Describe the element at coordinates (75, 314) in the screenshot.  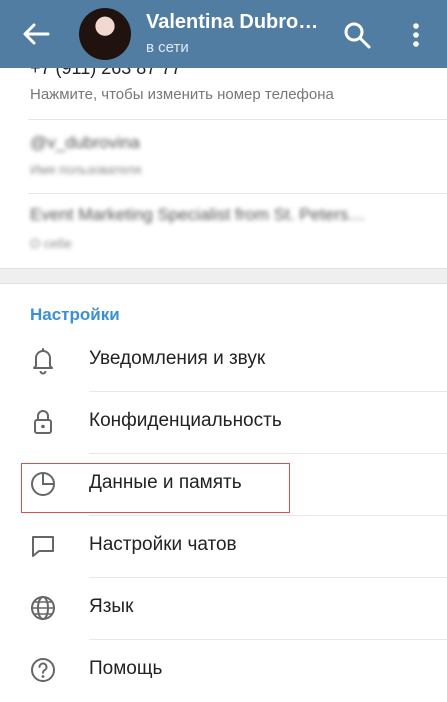
I see `settings-title: Настройки` at that location.